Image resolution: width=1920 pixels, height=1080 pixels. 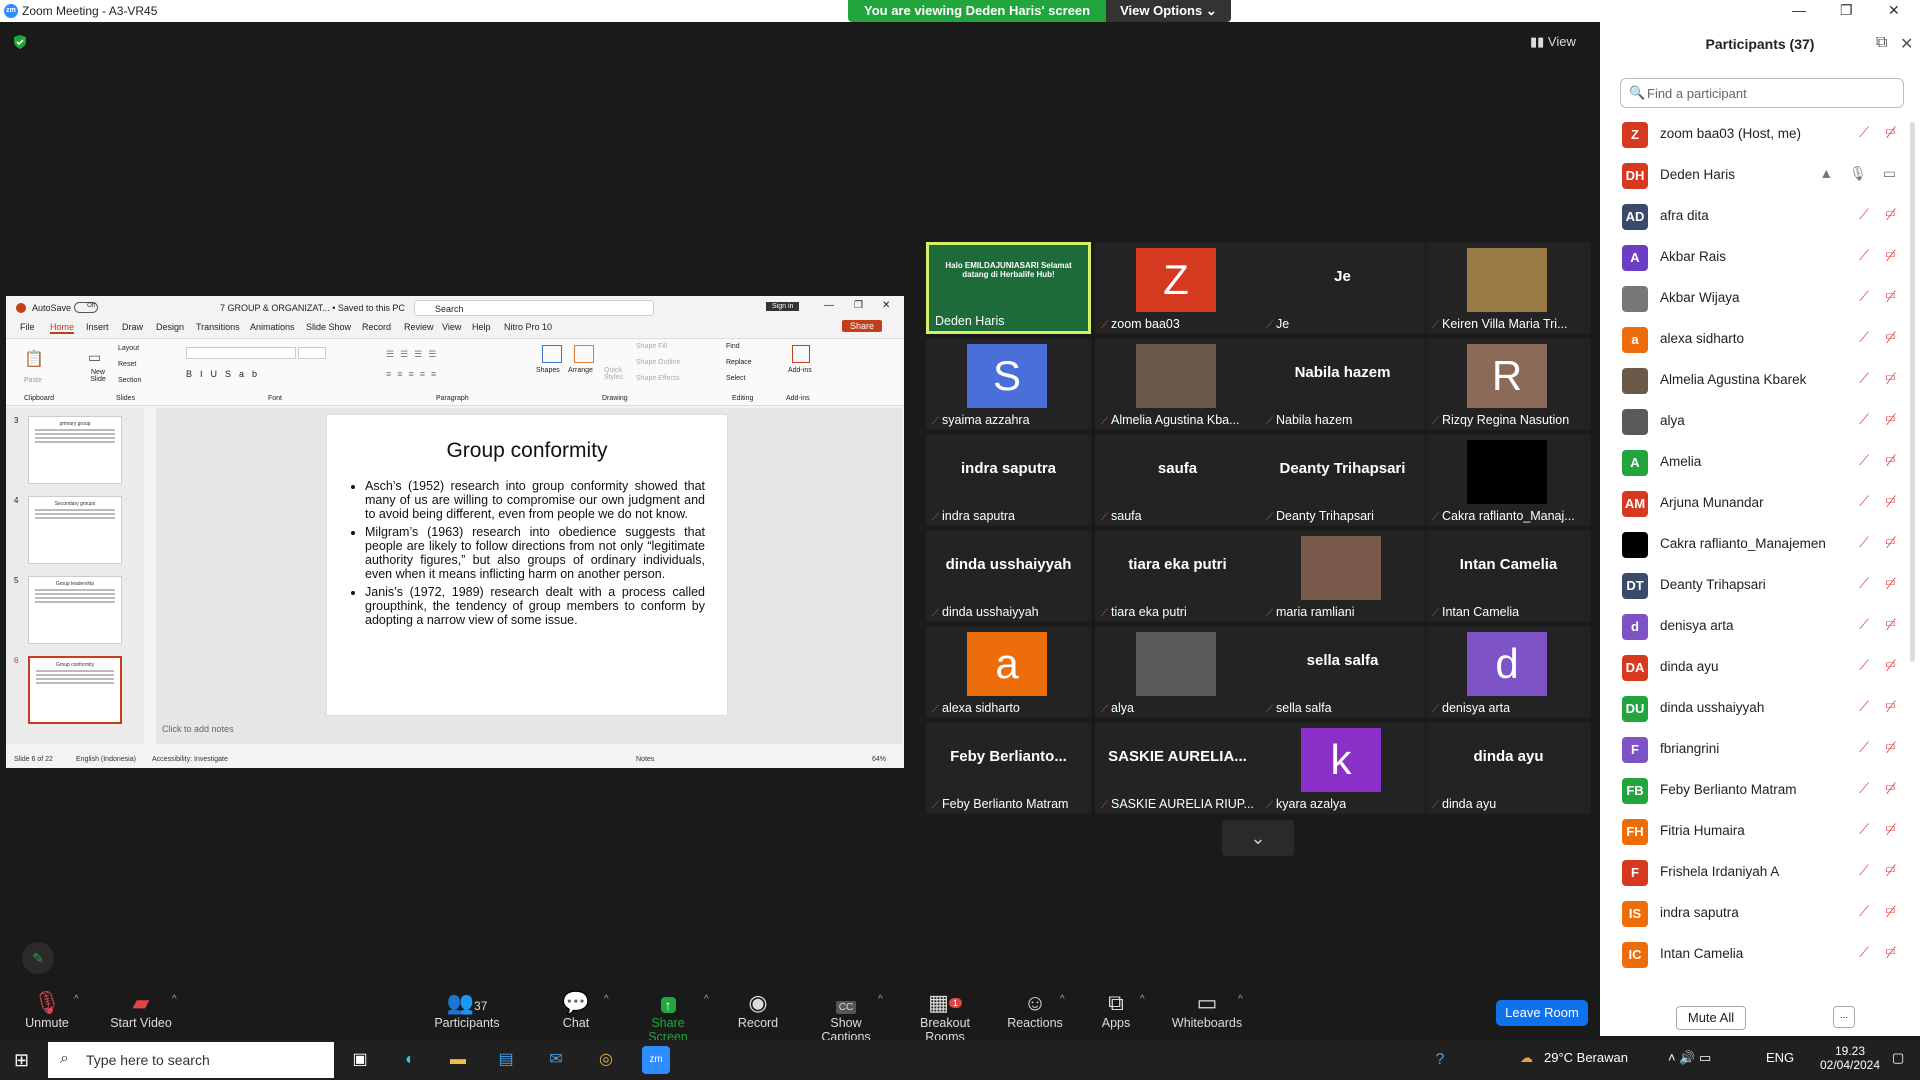 I want to click on slide-thumbnail: Group leadership, so click(x=75, y=610).